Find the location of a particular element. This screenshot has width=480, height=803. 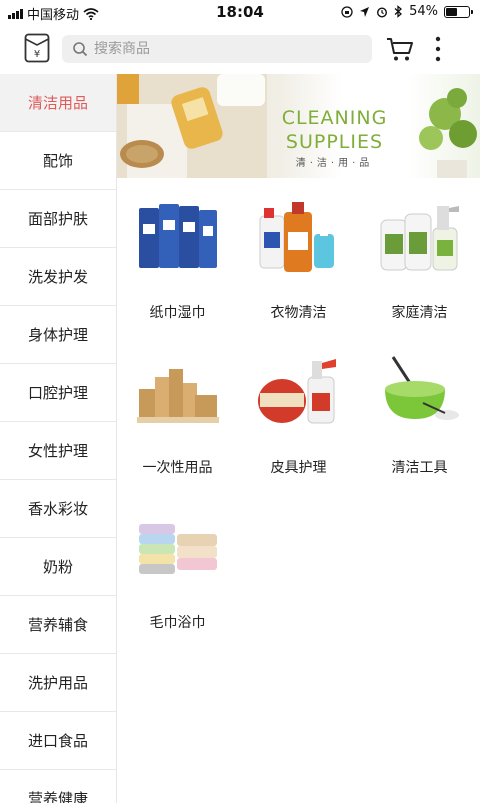

search-bar is located at coordinates (217, 49).